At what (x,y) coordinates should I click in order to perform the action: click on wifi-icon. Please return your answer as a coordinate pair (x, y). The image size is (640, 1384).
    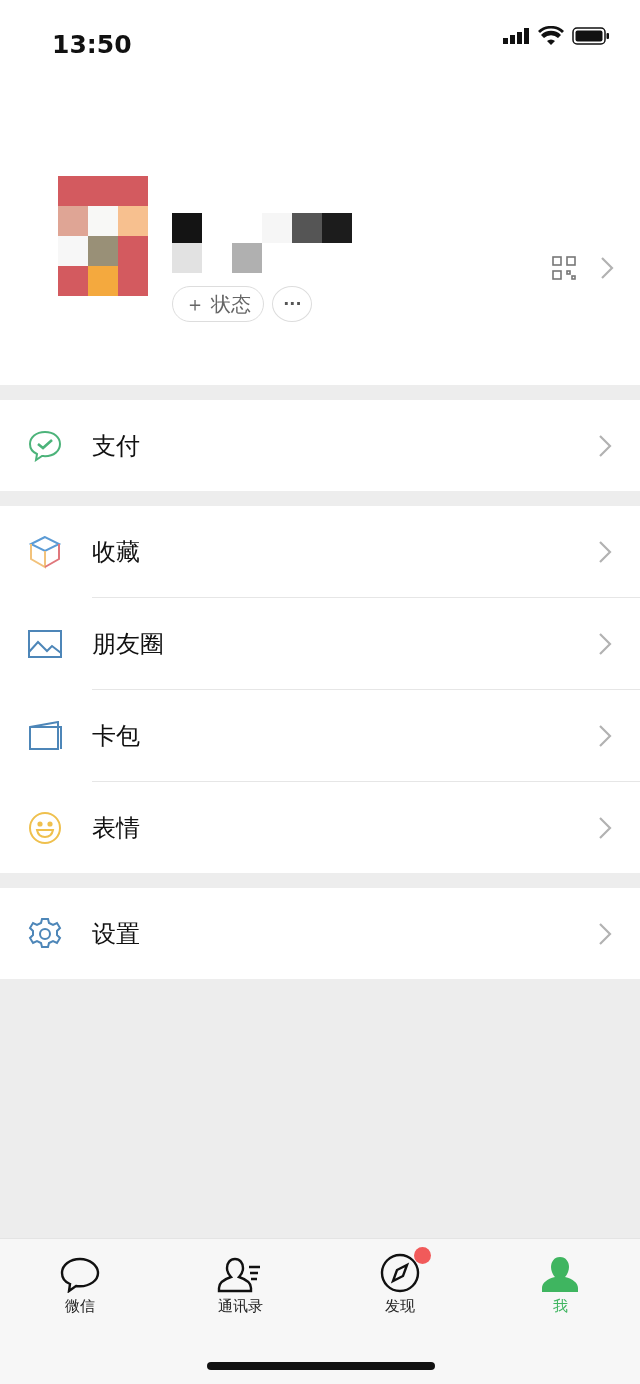
    Looking at the image, I should click on (551, 35).